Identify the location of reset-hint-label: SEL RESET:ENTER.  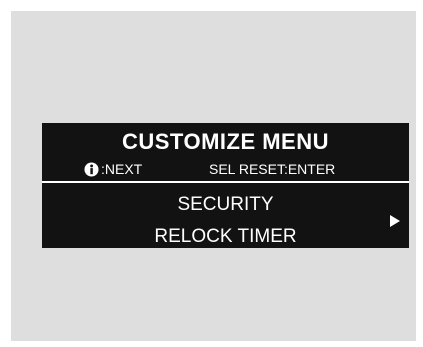
(272, 169).